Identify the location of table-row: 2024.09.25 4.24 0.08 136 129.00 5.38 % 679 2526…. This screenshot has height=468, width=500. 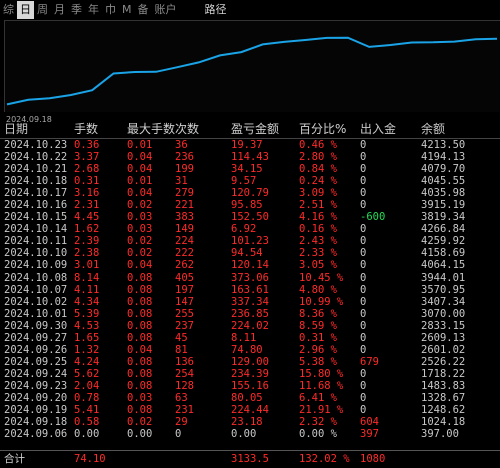
(250, 362).